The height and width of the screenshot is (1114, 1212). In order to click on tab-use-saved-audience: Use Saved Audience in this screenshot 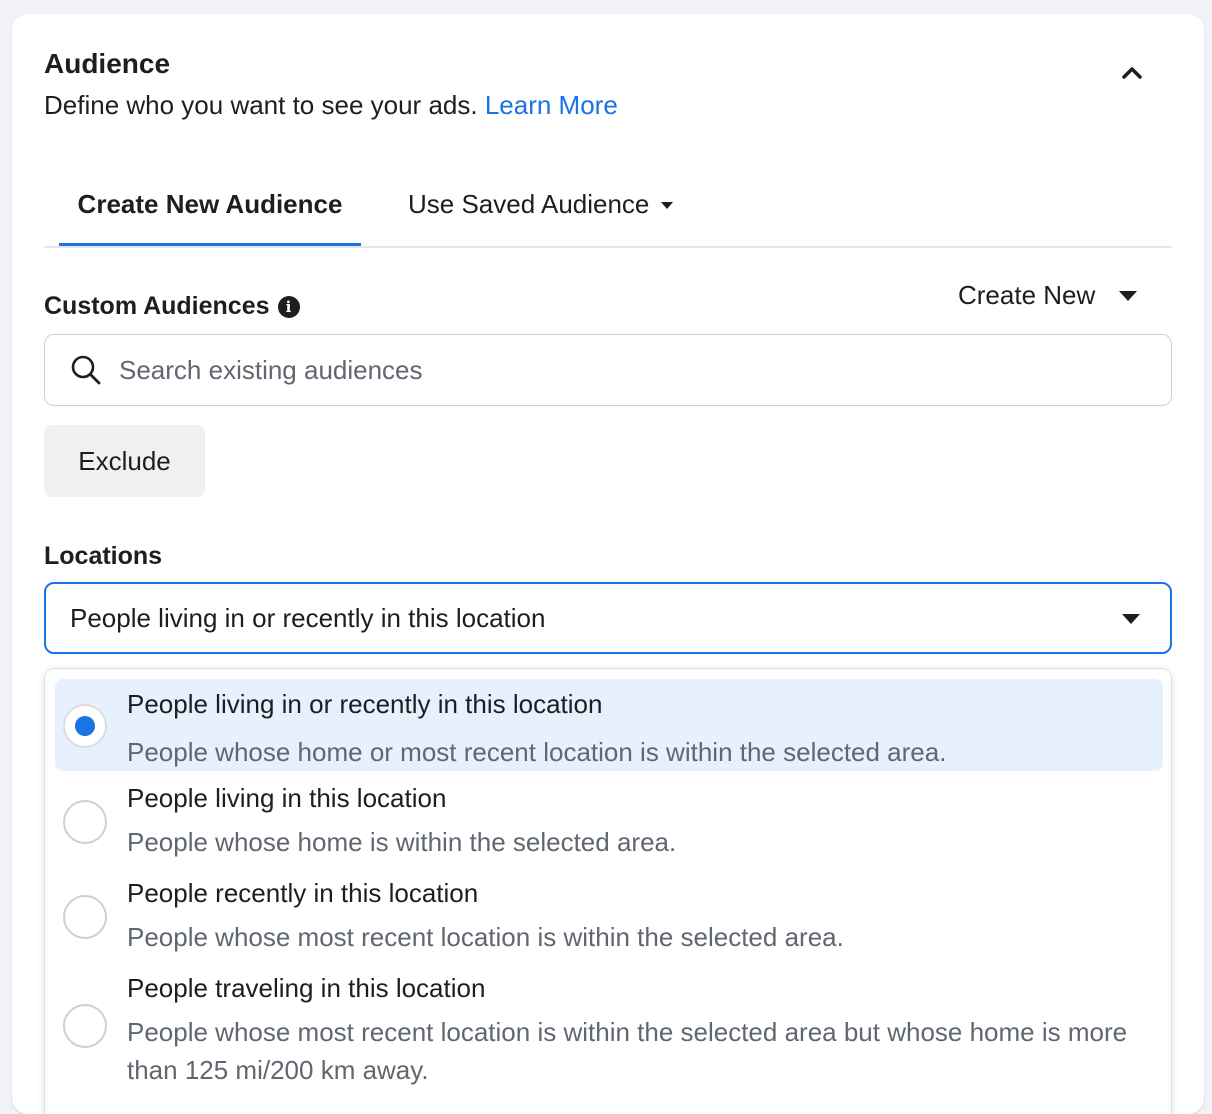, I will do `click(541, 204)`.